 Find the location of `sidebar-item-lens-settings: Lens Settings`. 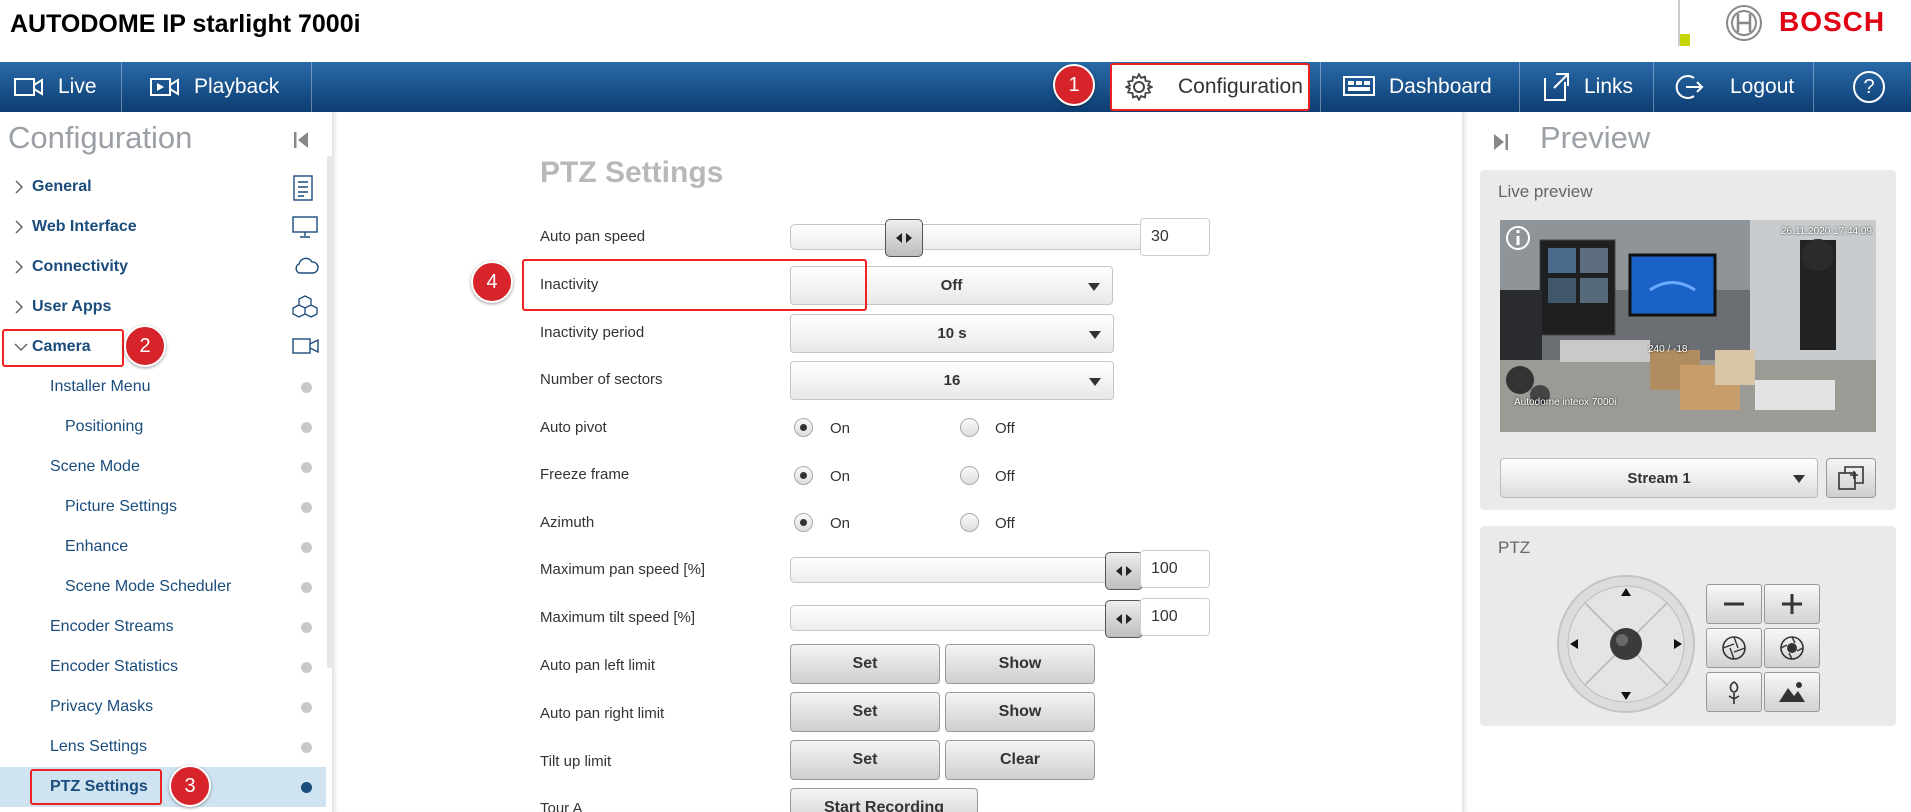

sidebar-item-lens-settings: Lens Settings is located at coordinates (163, 747).